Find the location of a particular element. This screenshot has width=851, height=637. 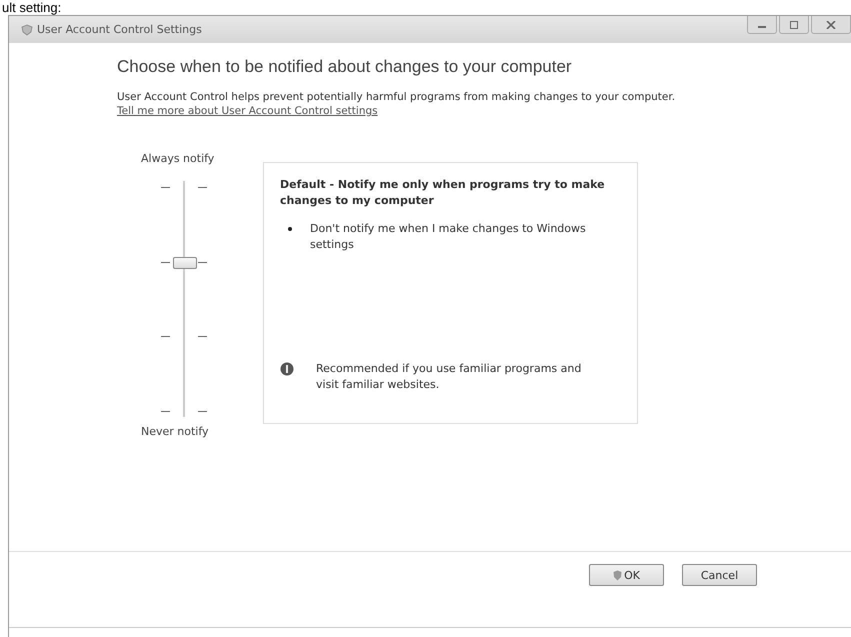

recommendation-text: Recommended if you use familiar programs and visit familiar websites. is located at coordinates (449, 377).